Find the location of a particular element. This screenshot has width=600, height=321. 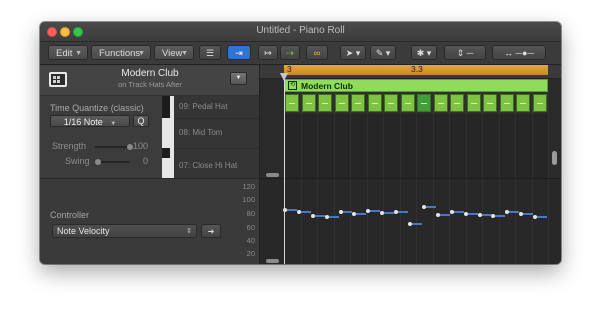

quantize-value-select: 1/16 Note ▼ is located at coordinates (90, 121).